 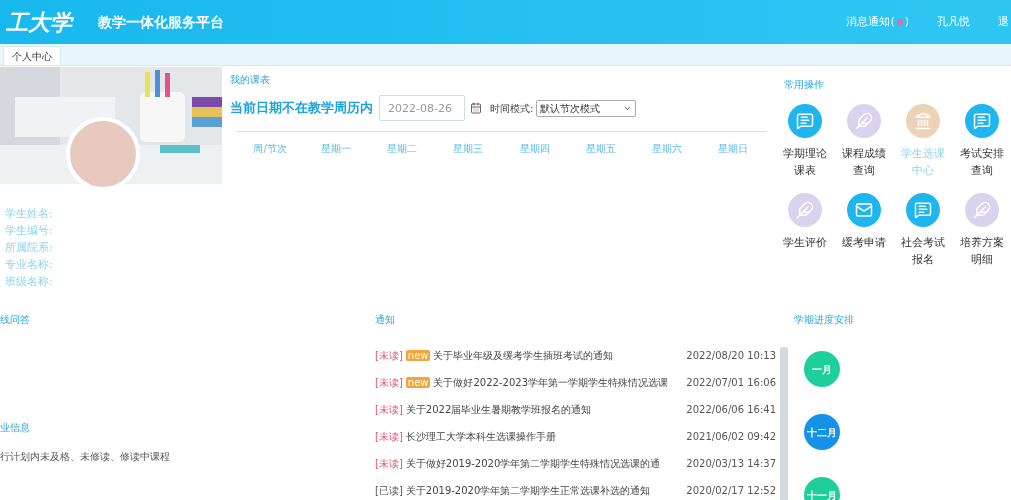 I want to click on section-title: 业信息, so click(x=15, y=428).